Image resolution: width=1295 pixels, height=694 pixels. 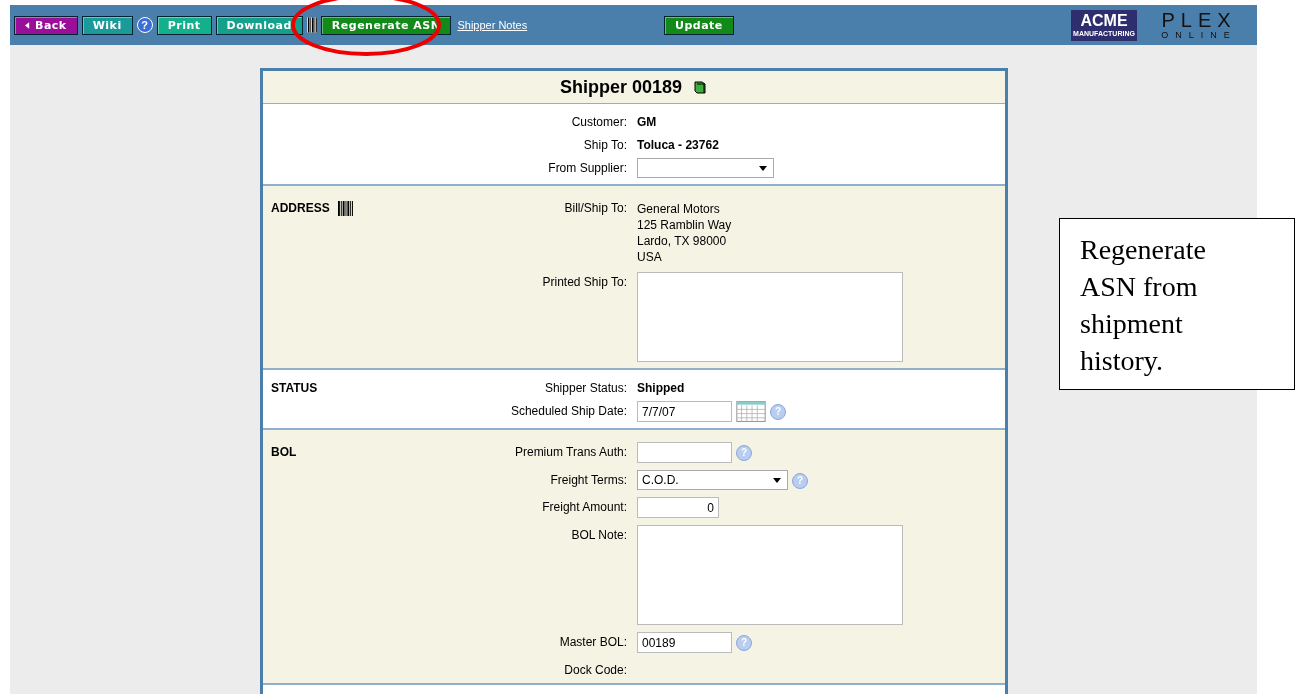 I want to click on field-label: Bill/Ship To:, so click(x=595, y=207).